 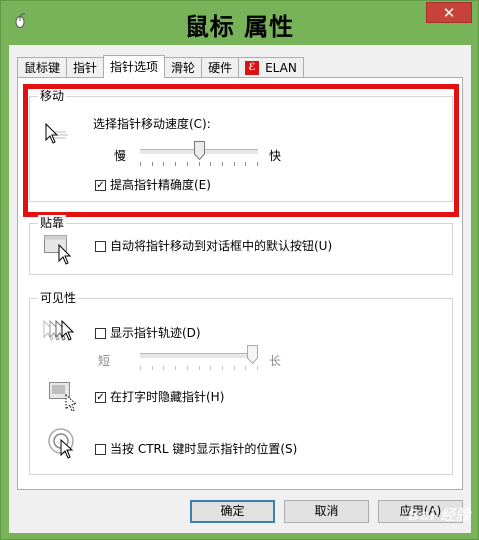 I want to click on trails-slider-ticks, so click(x=199, y=368).